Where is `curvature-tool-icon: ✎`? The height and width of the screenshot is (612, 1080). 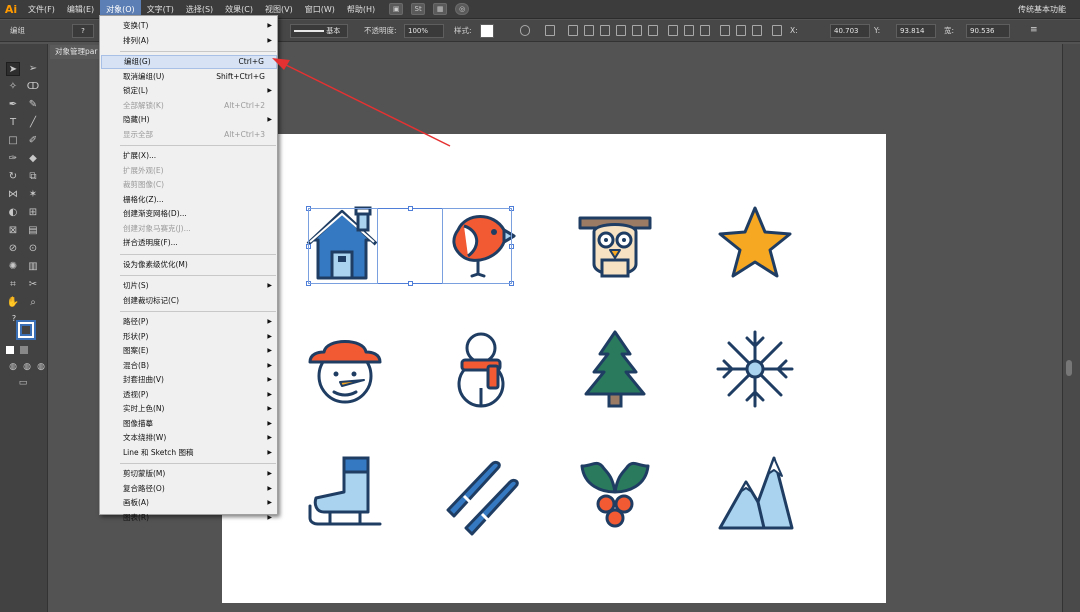
curvature-tool-icon: ✎ is located at coordinates (33, 105).